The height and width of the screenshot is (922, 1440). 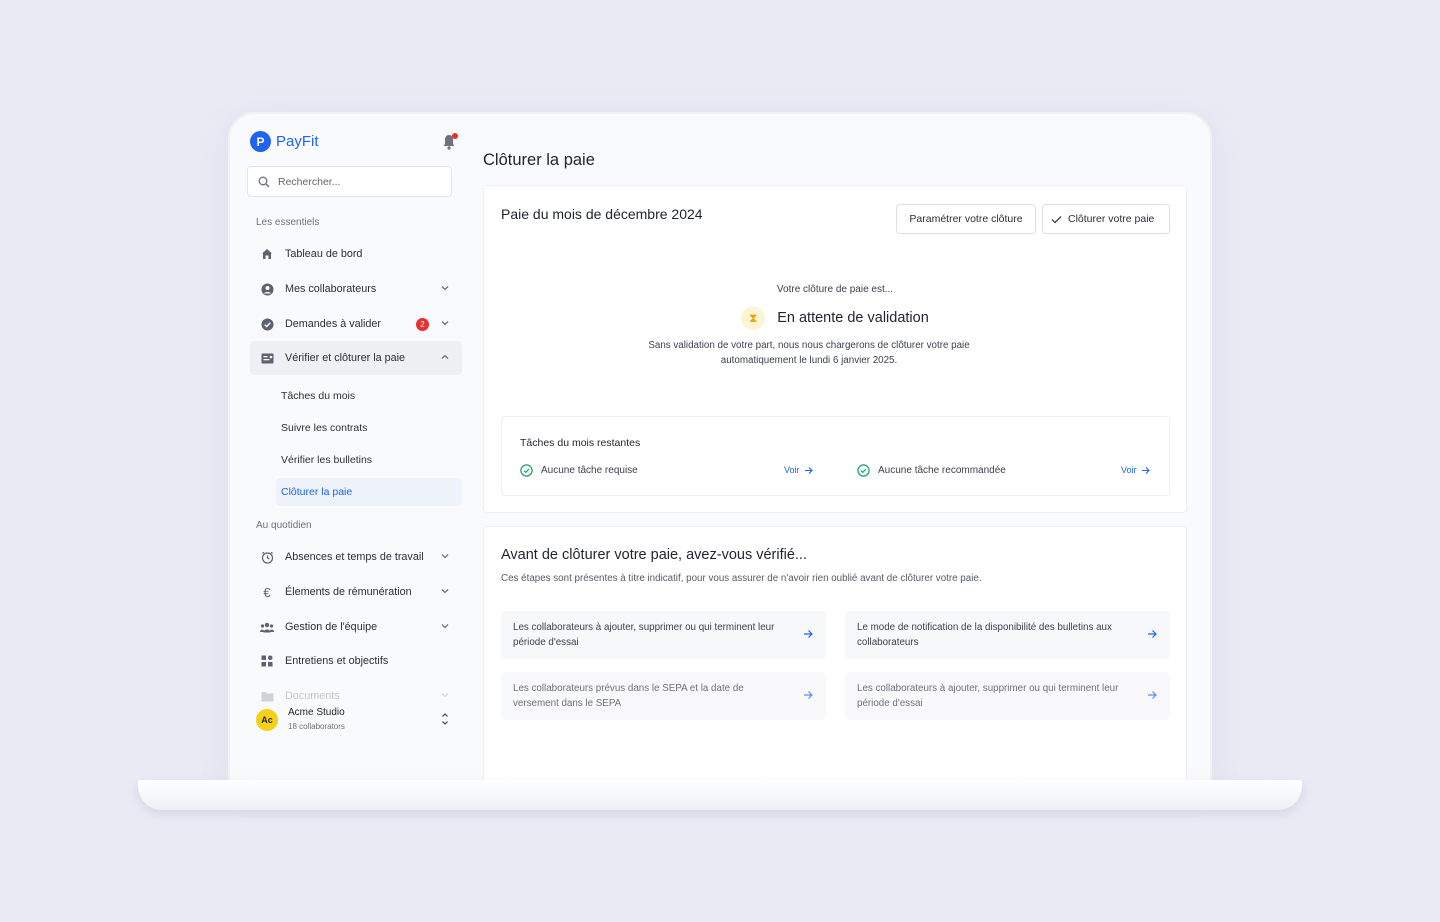 I want to click on task-recommended-label: Aucune tâche recommandée, so click(x=942, y=470).